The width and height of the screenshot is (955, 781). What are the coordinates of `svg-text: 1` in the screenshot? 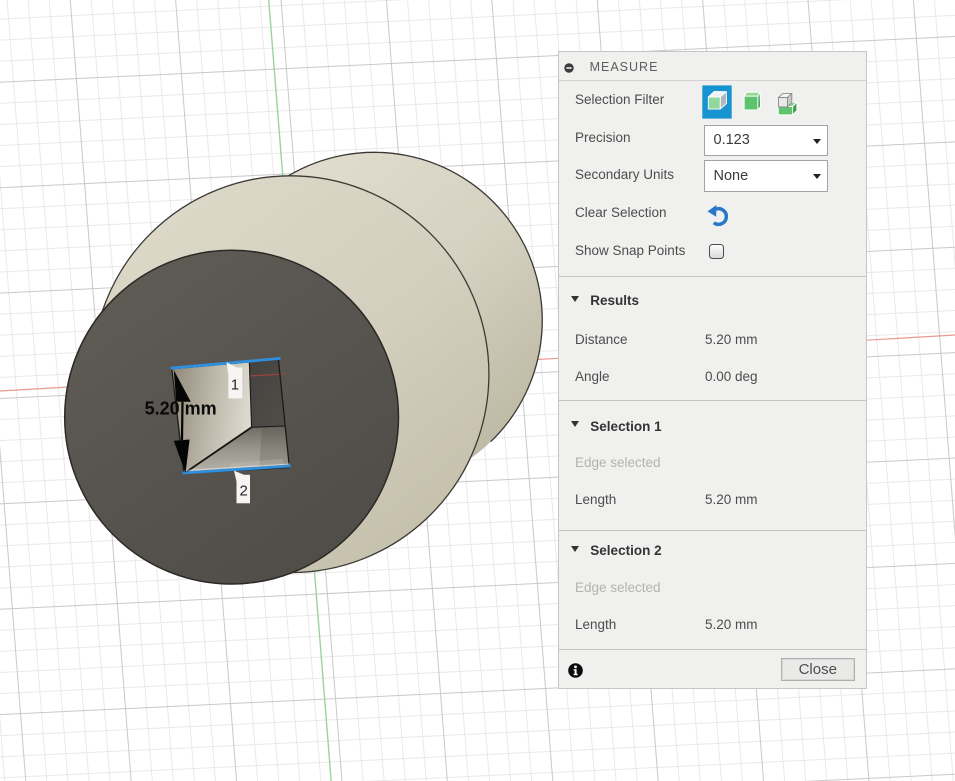 It's located at (235, 385).